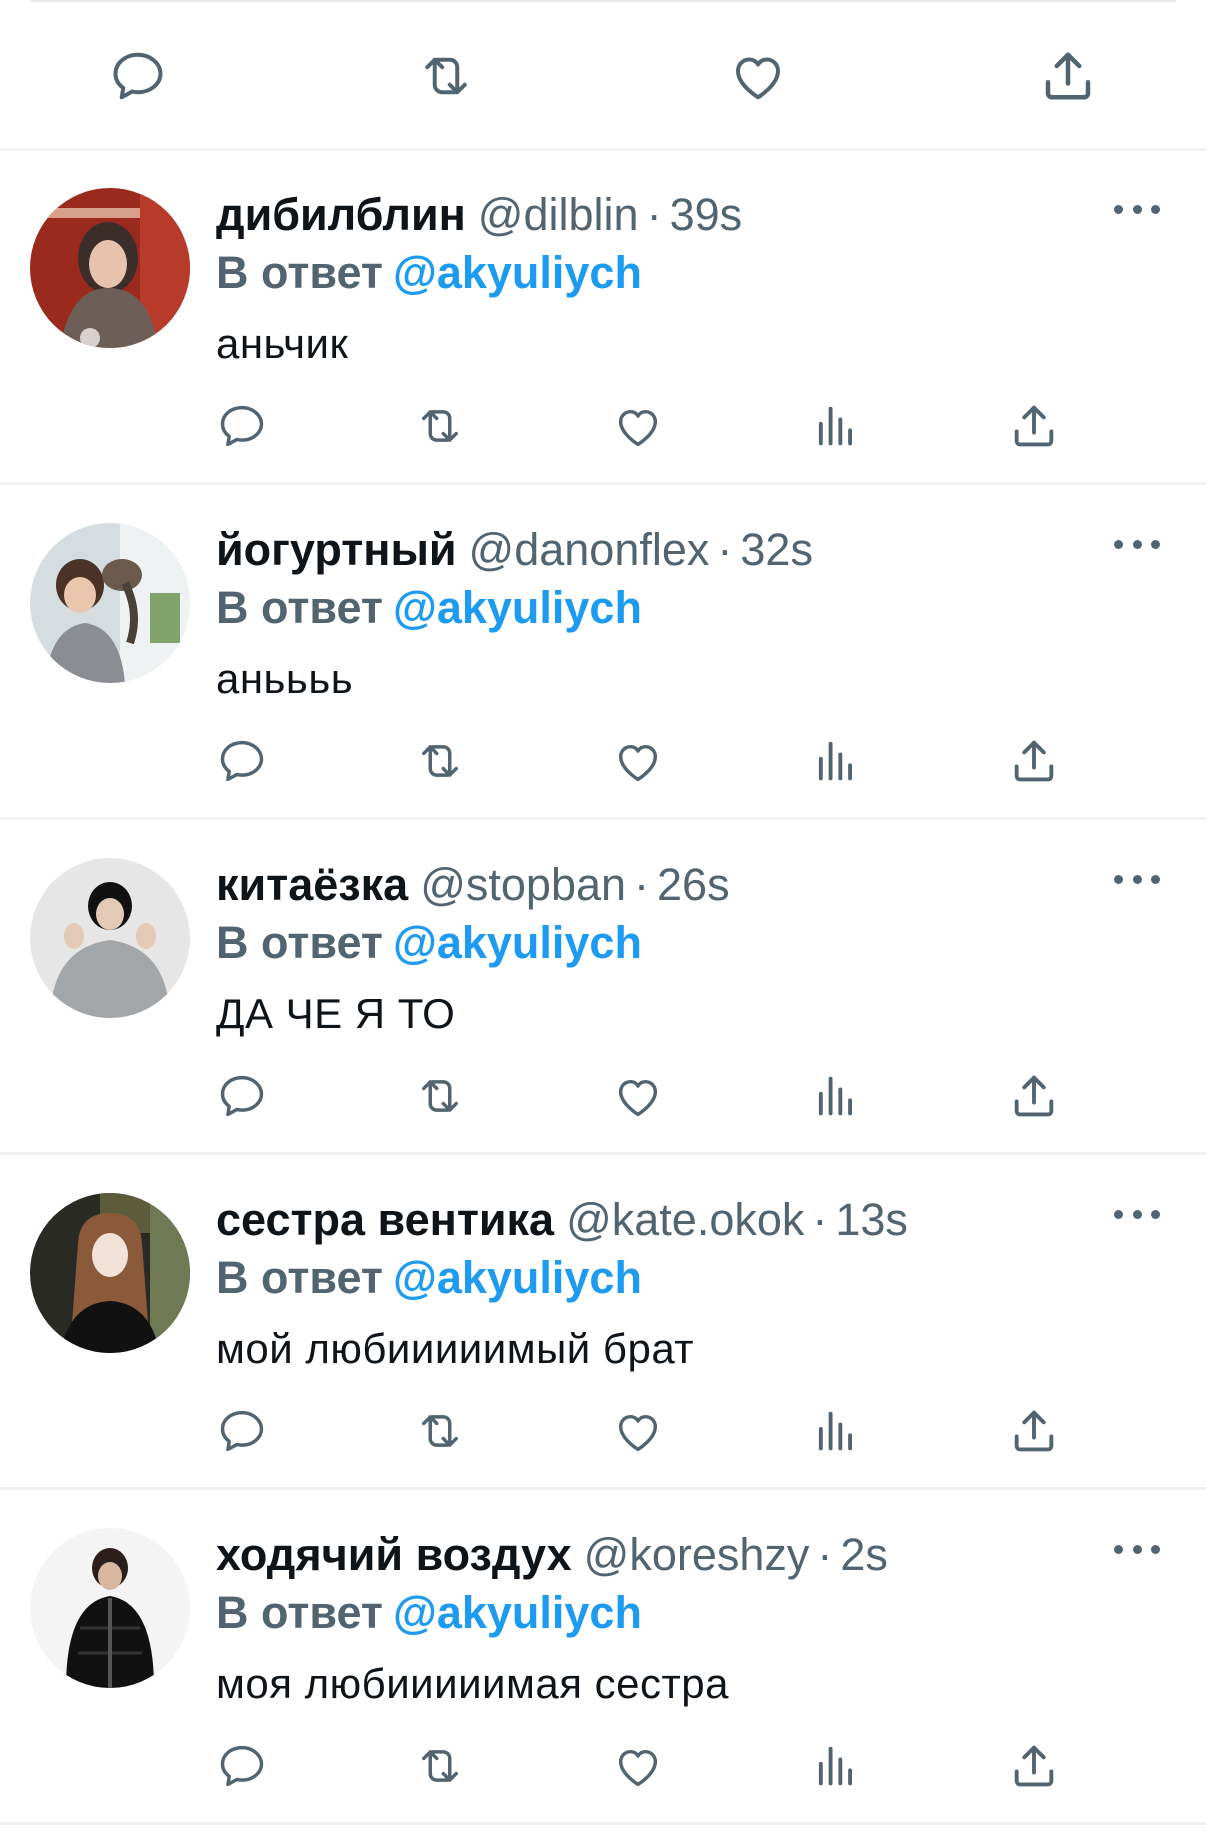  I want to click on reply-header: китаёзка @stopban · 26s, so click(473, 885).